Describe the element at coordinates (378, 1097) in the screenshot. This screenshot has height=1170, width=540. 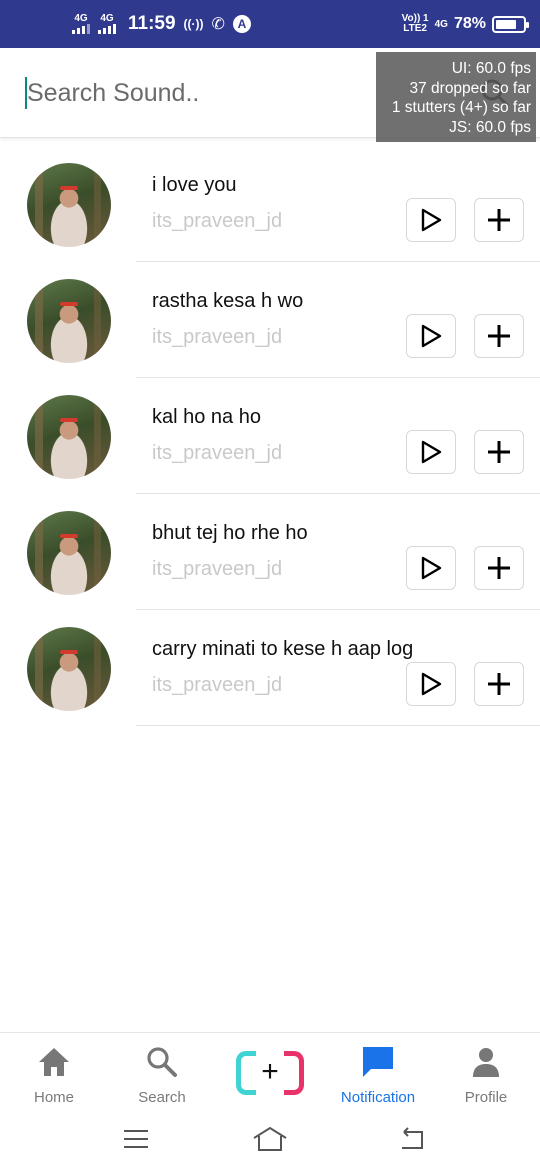
I see `tab-notification-label: Notification` at that location.